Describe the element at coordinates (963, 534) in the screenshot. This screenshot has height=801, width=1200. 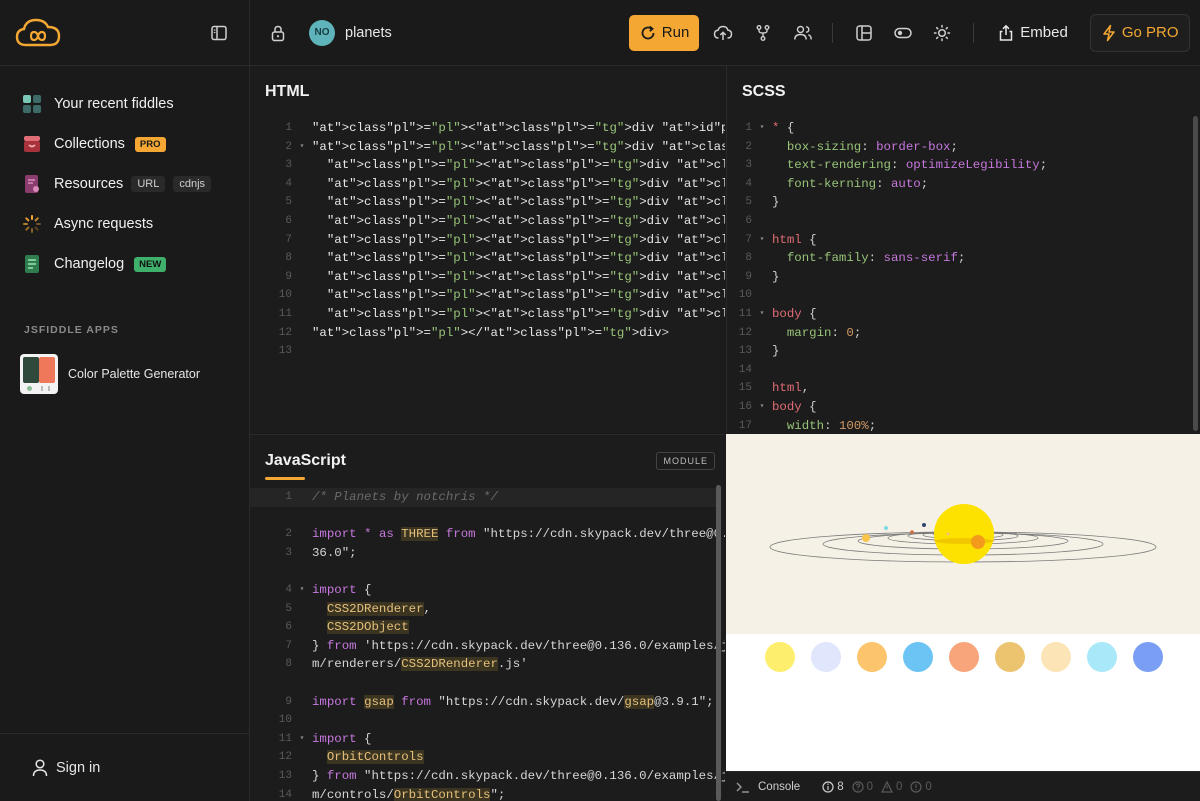
I see `planets-scene` at that location.